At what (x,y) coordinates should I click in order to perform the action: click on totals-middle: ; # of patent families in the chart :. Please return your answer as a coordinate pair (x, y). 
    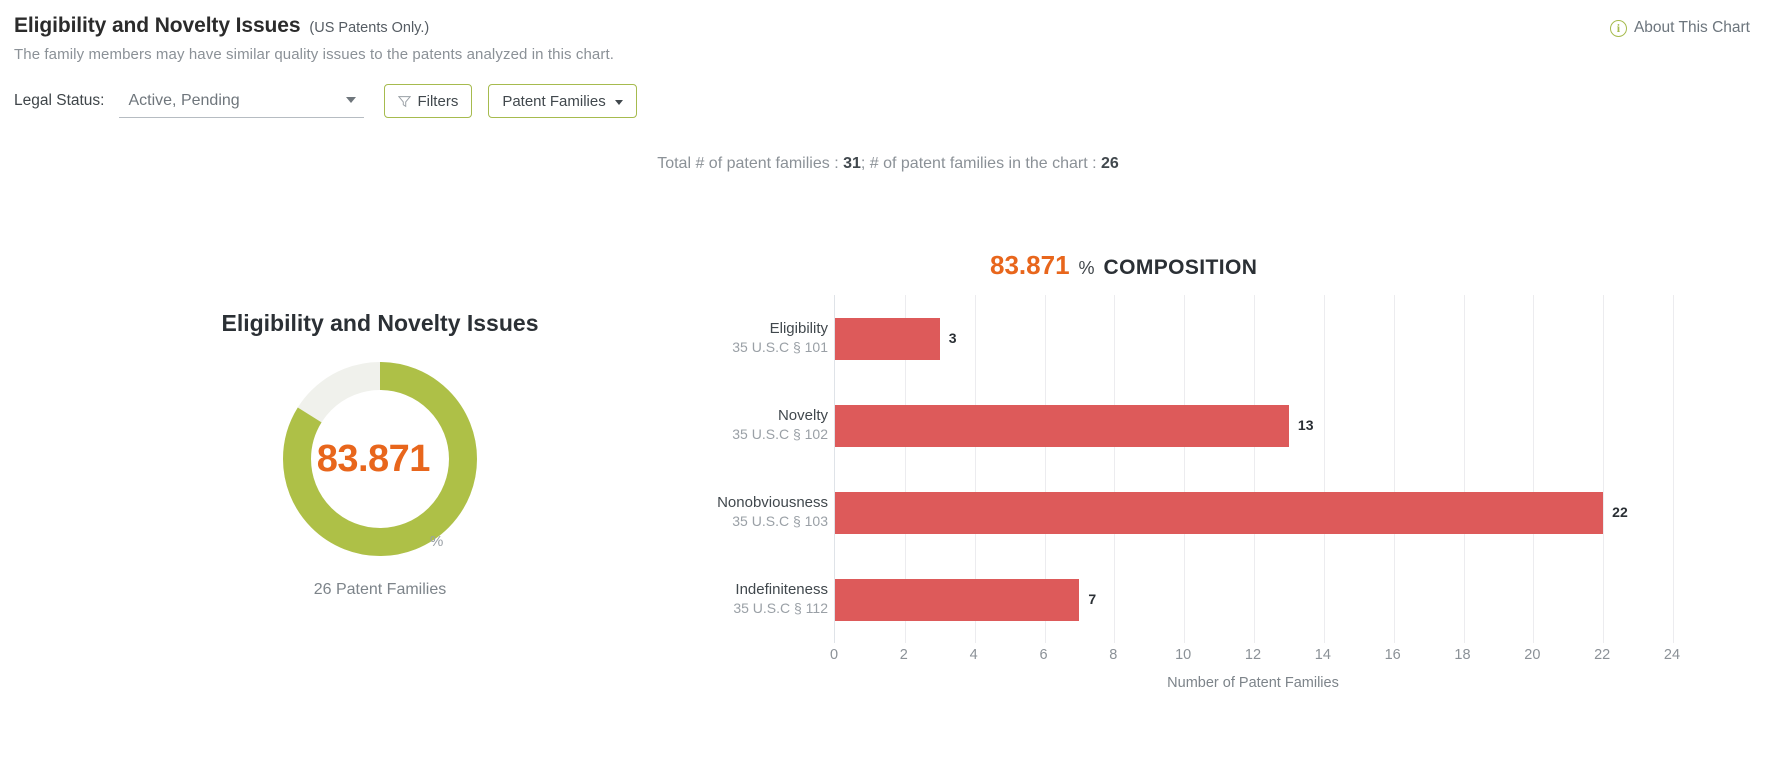
    Looking at the image, I should click on (980, 163).